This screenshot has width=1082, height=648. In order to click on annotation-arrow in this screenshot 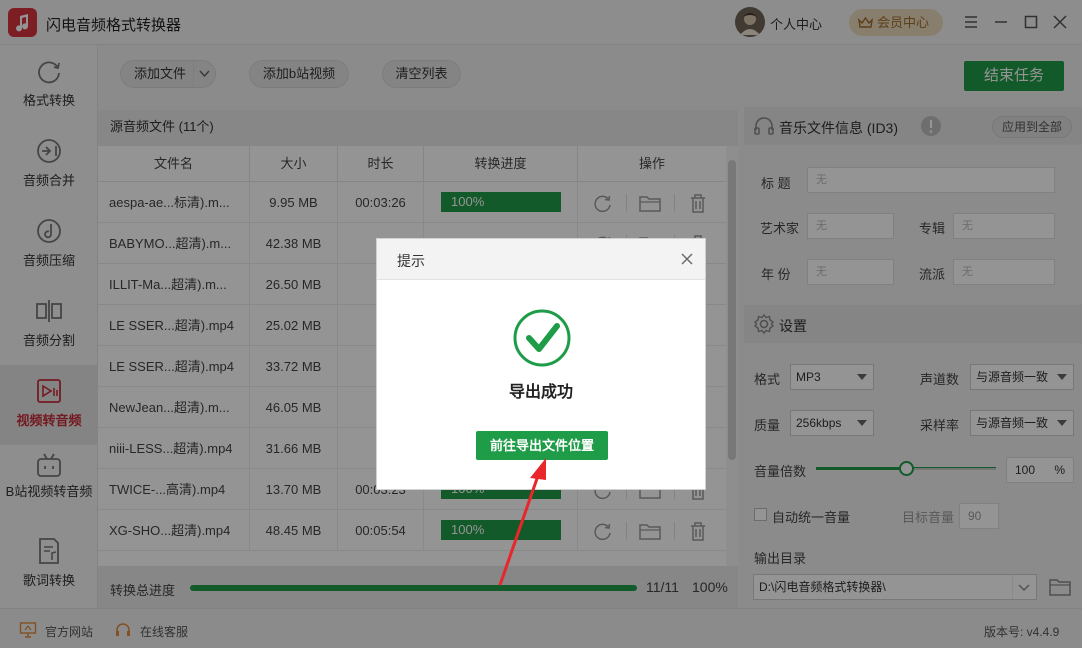, I will do `click(522, 522)`.